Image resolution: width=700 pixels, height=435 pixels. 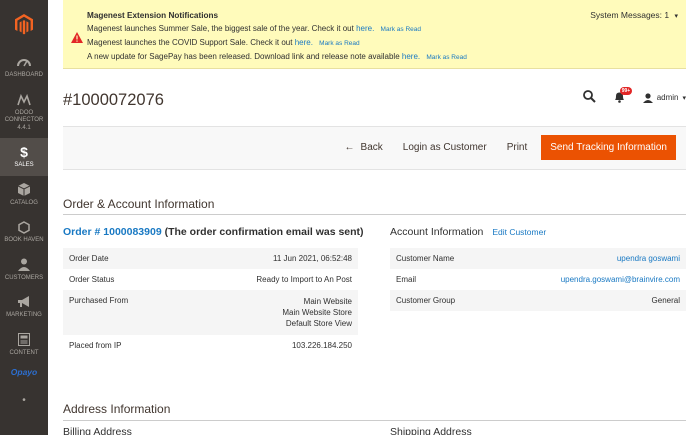 What do you see at coordinates (24, 315) in the screenshot?
I see `sidebar-item-label: MARKETING` at bounding box center [24, 315].